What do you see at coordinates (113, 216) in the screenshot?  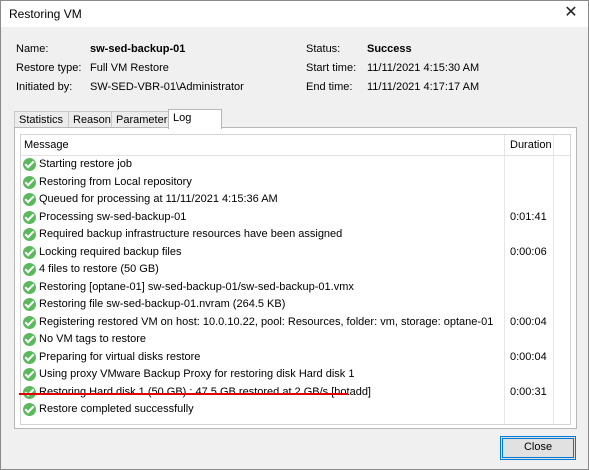 I see `log-message: Processing sw-sed-backup-01` at bounding box center [113, 216].